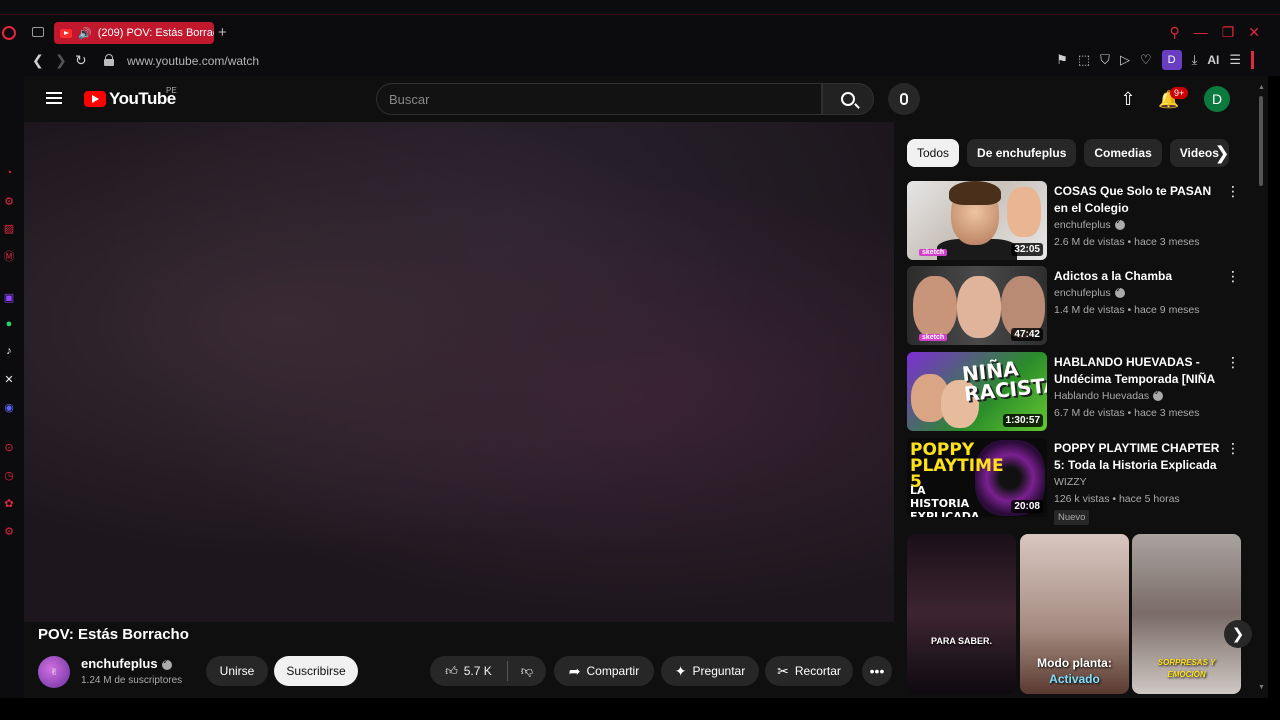 The image size is (1280, 720). Describe the element at coordinates (9, 33) in the screenshot. I see `opera-logo-icon` at that location.